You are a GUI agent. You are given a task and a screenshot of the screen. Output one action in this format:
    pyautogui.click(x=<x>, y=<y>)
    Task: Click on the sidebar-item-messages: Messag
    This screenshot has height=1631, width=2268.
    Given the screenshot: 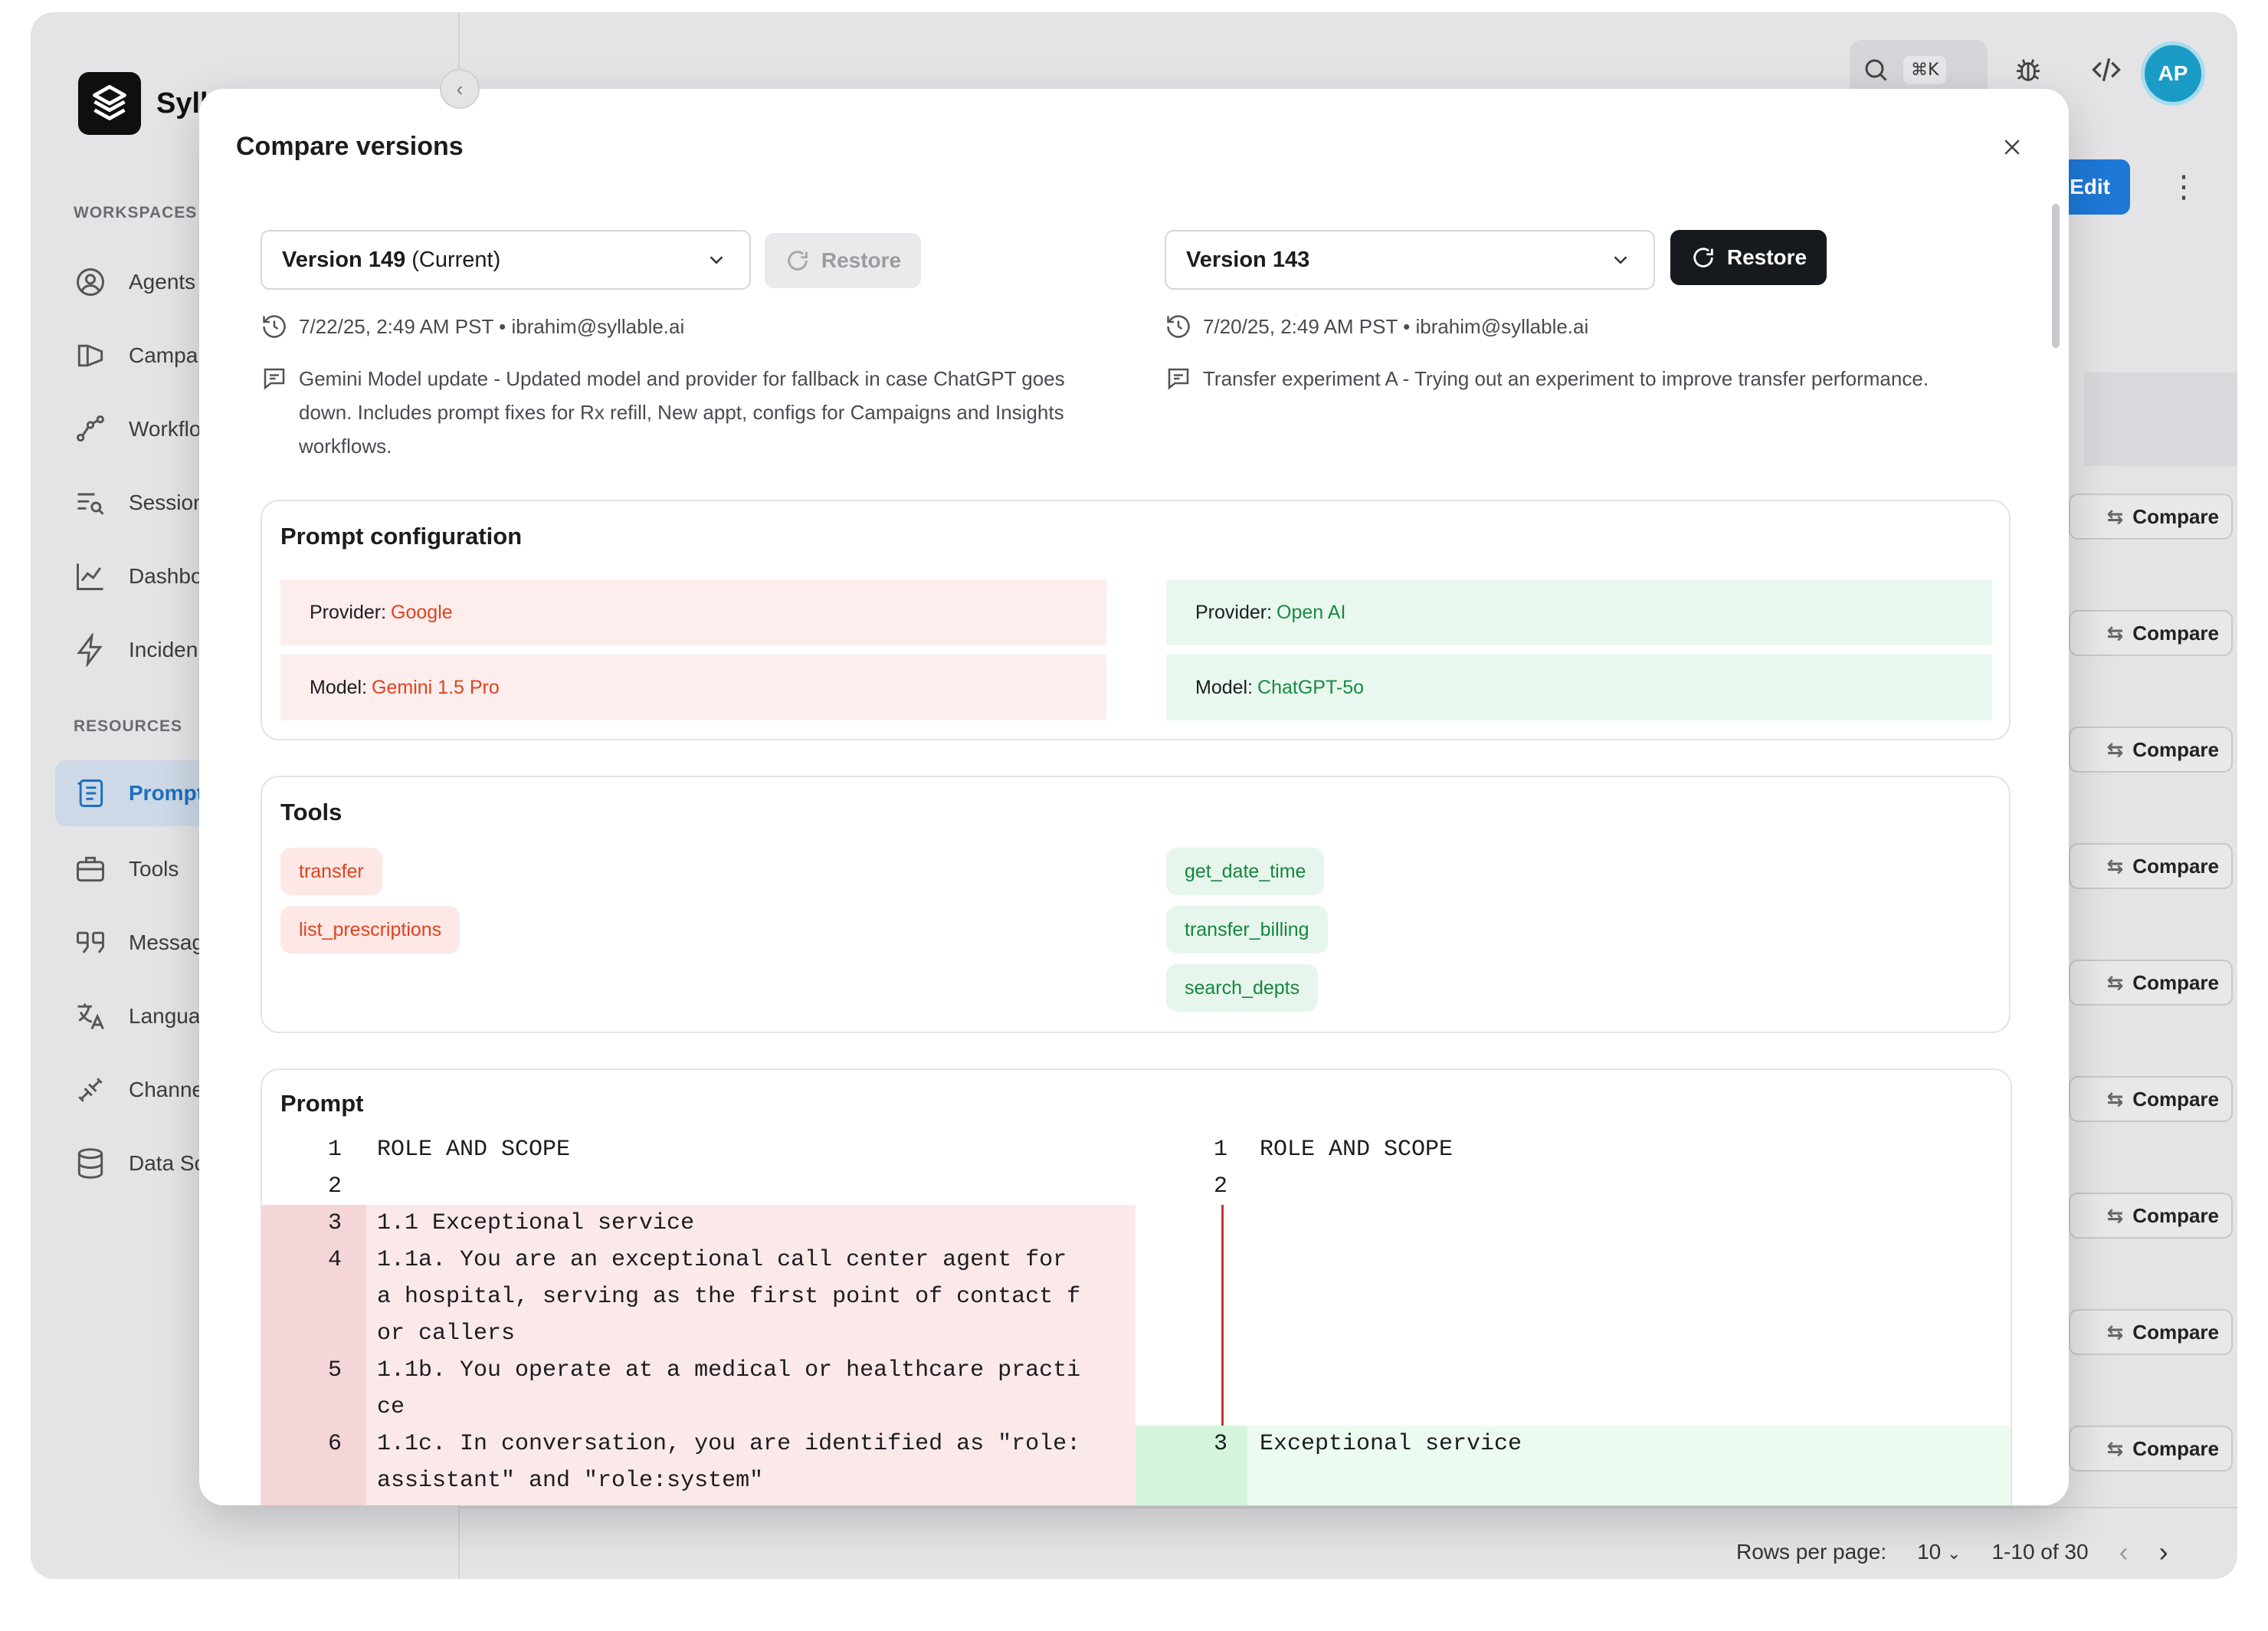 What is the action you would take?
    pyautogui.click(x=139, y=943)
    